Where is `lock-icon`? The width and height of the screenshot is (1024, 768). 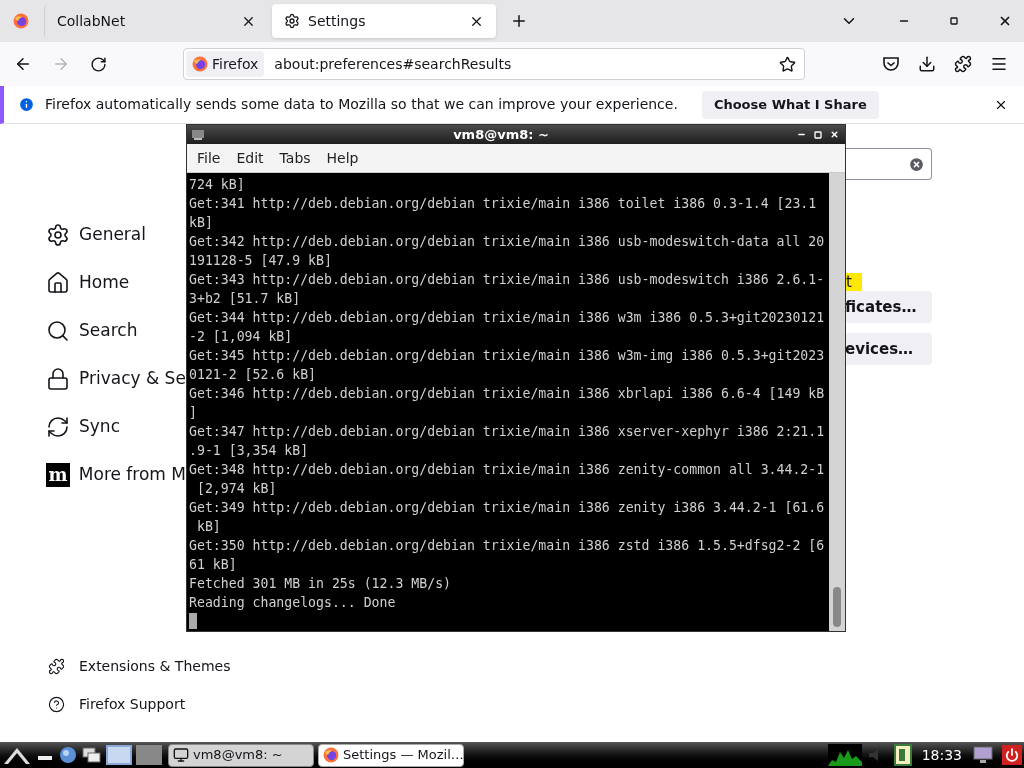
lock-icon is located at coordinates (58, 379).